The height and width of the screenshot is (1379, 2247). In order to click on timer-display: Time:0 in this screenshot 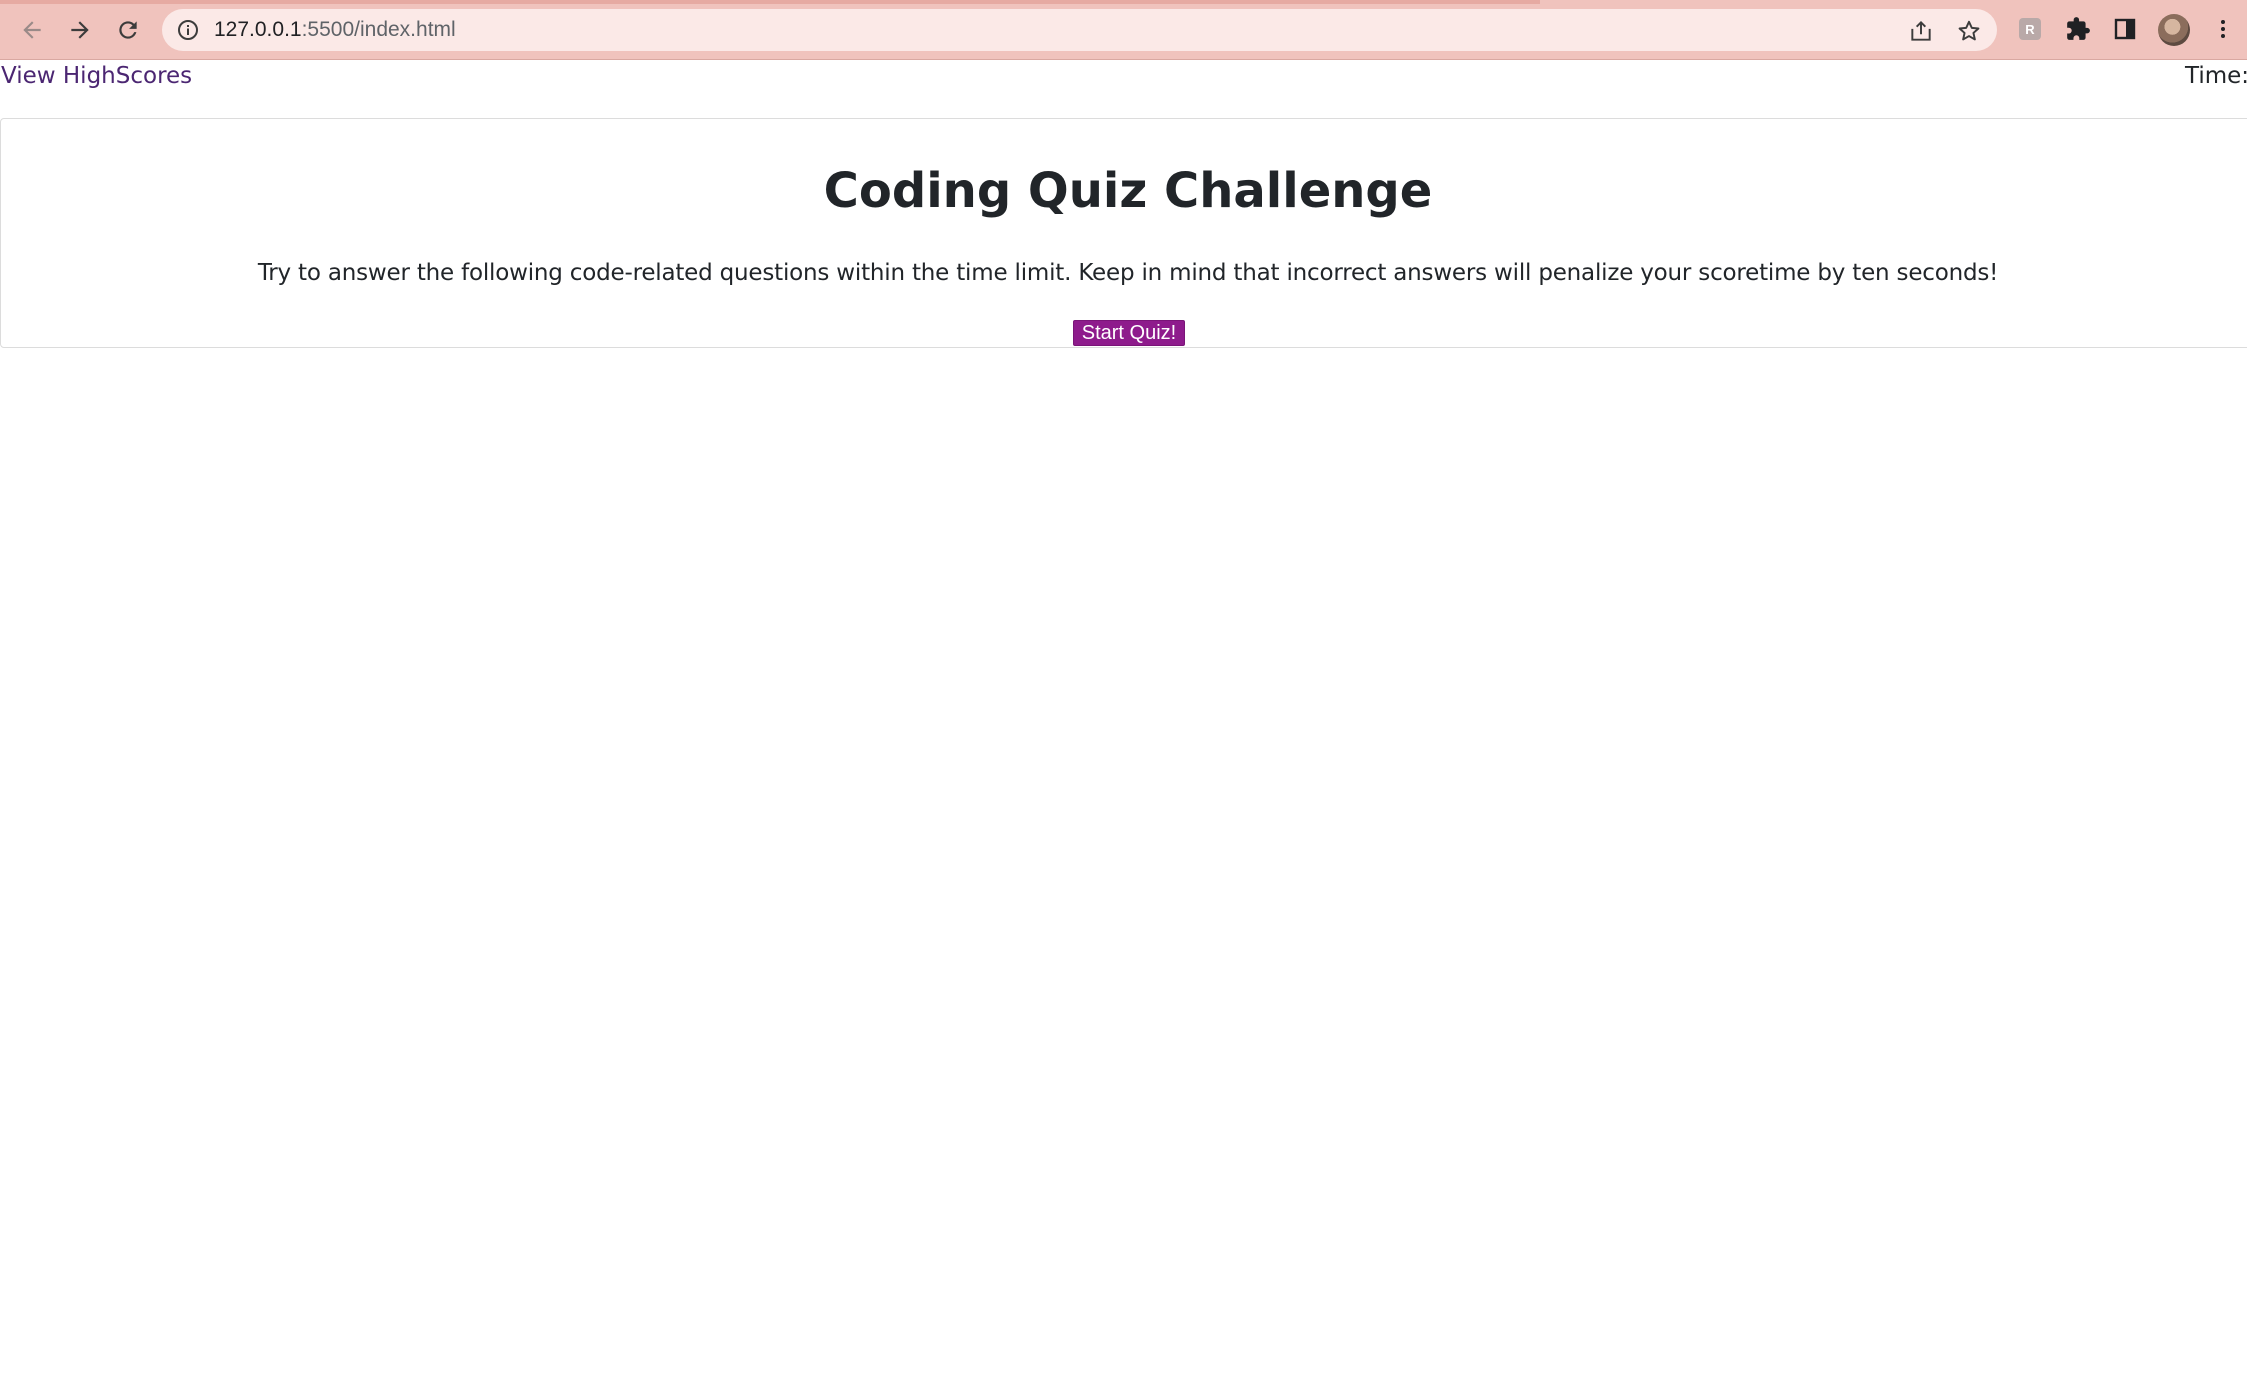, I will do `click(2216, 76)`.